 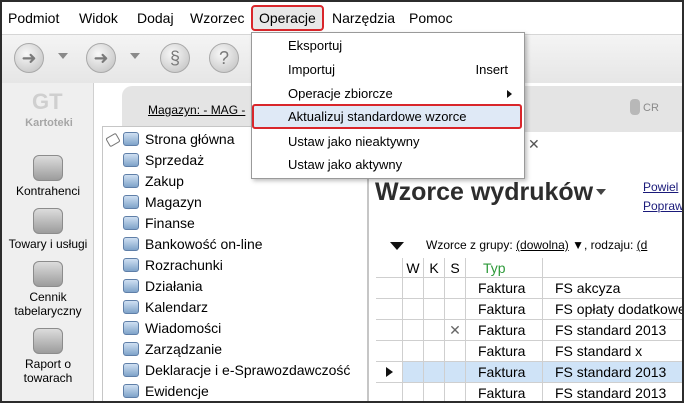 I want to click on nav-item-magazyn: Magazyn, so click(x=245, y=202).